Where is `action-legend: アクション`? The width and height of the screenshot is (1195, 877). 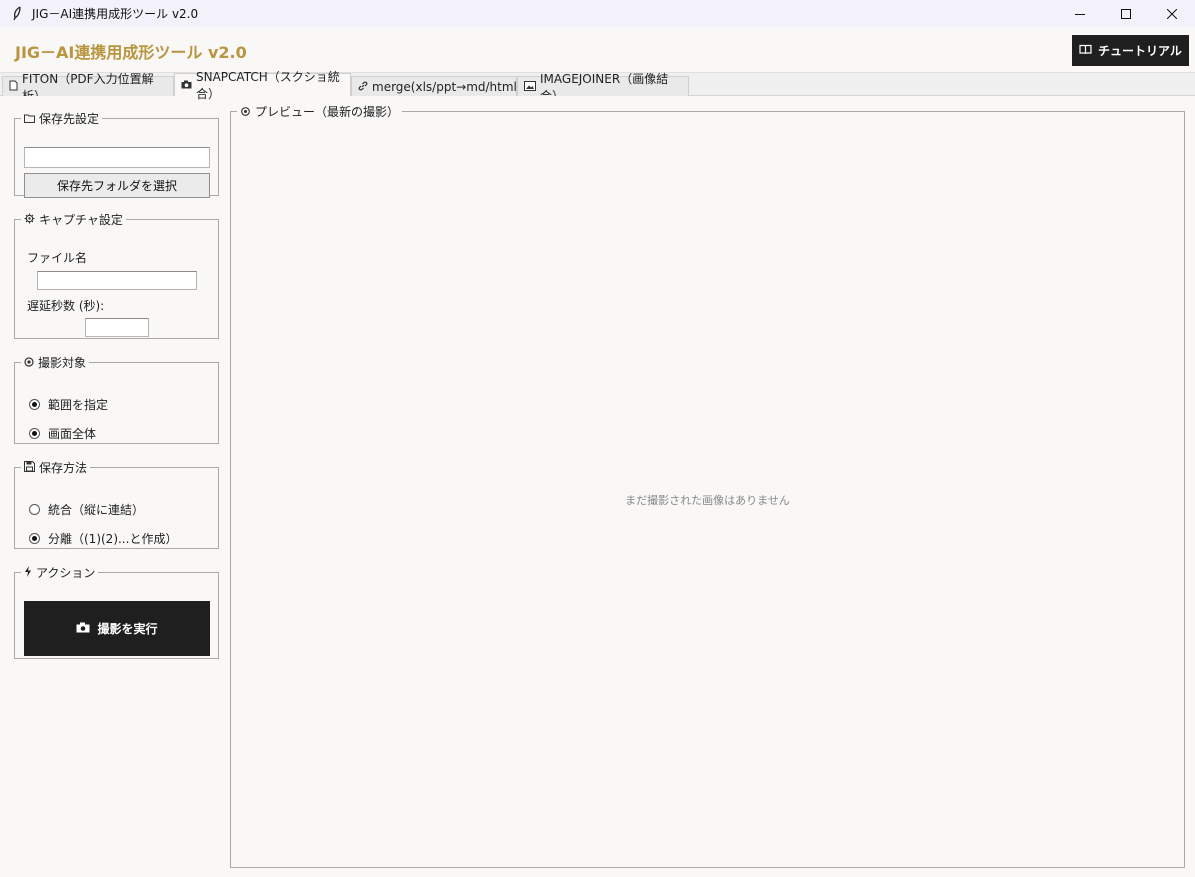 action-legend: アクション is located at coordinates (66, 573).